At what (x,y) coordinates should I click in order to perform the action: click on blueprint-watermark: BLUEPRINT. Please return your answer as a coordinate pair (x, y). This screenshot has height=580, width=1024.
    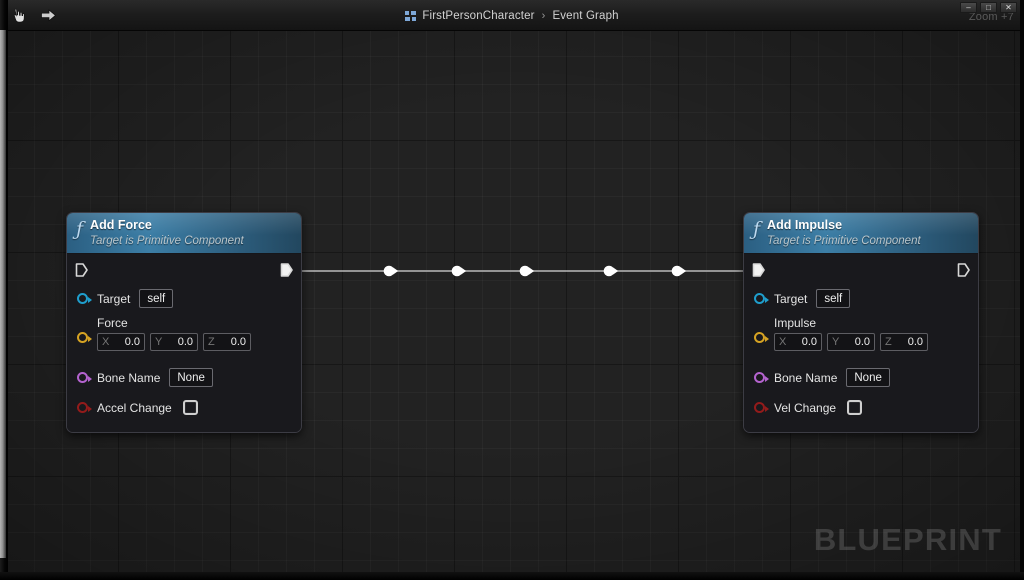
    Looking at the image, I should click on (907, 539).